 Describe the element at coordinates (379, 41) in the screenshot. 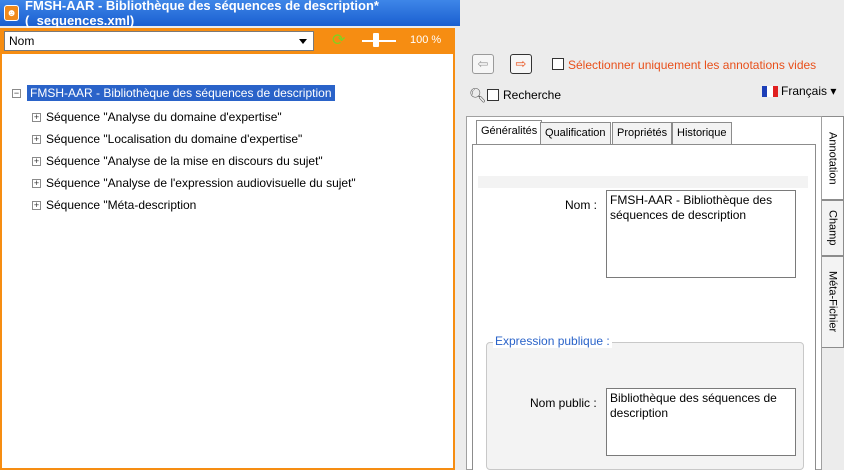

I see `zoom-slider-track` at that location.